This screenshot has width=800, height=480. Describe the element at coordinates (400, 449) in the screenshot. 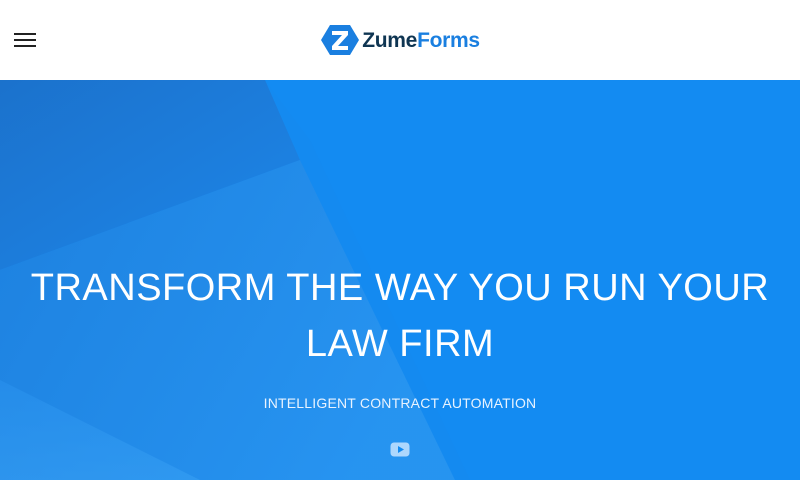

I see `youtube-play-icon` at that location.